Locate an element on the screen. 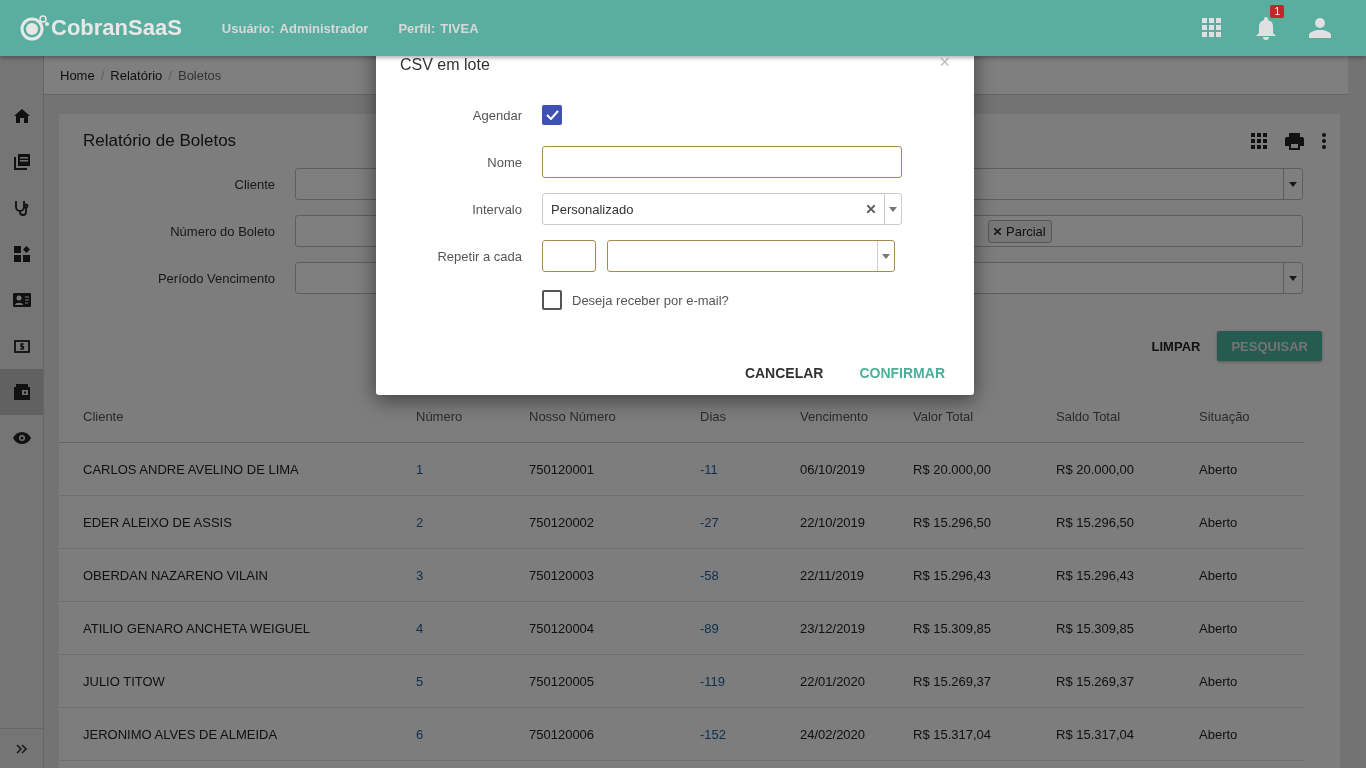 The width and height of the screenshot is (1366, 768). columns-button is located at coordinates (1259, 141).